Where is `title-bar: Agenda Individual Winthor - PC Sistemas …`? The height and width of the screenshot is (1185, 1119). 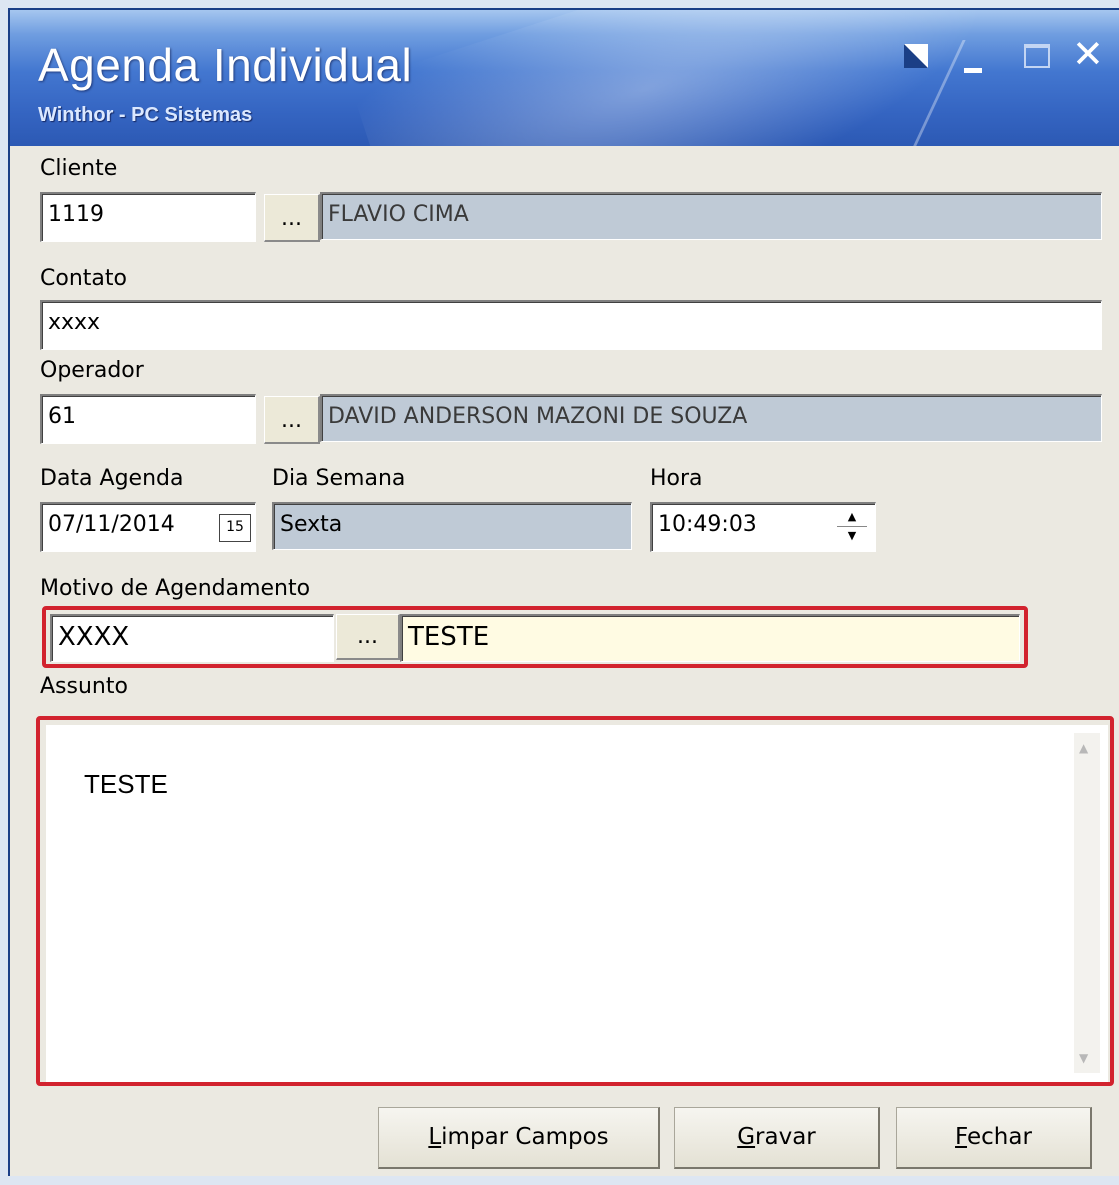
title-bar: Agenda Individual Winthor - PC Sistemas … is located at coordinates (564, 78).